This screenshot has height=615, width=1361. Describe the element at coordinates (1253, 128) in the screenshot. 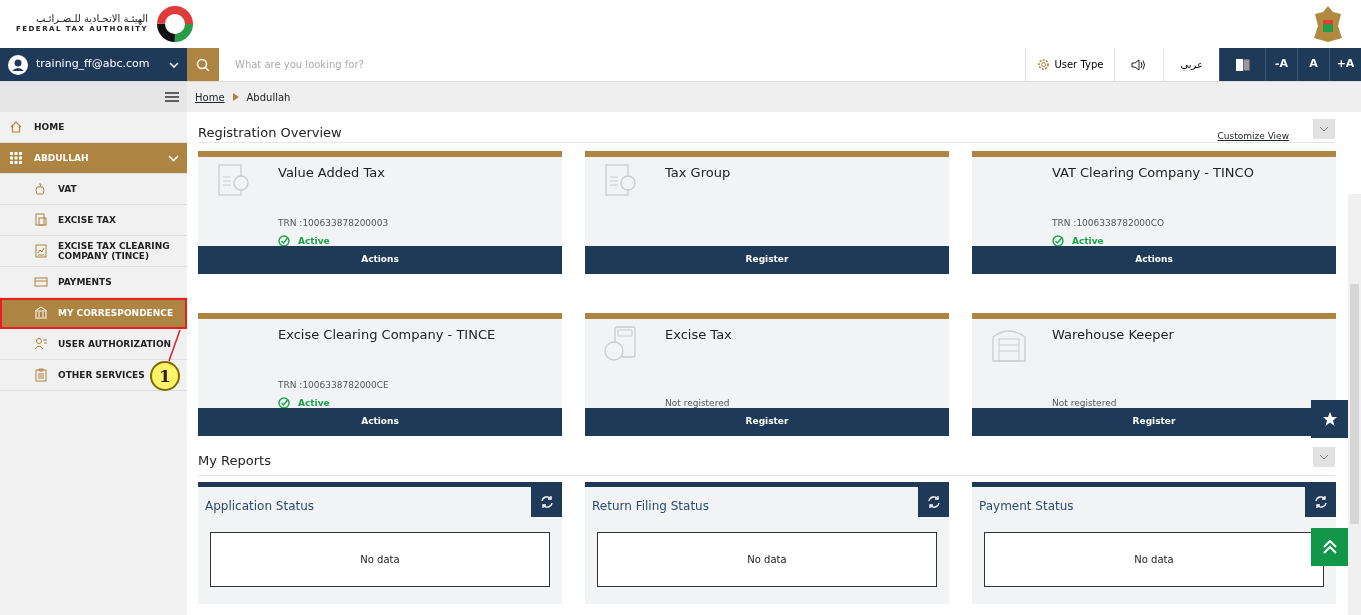

I see `customize-view-link: Customize View` at that location.